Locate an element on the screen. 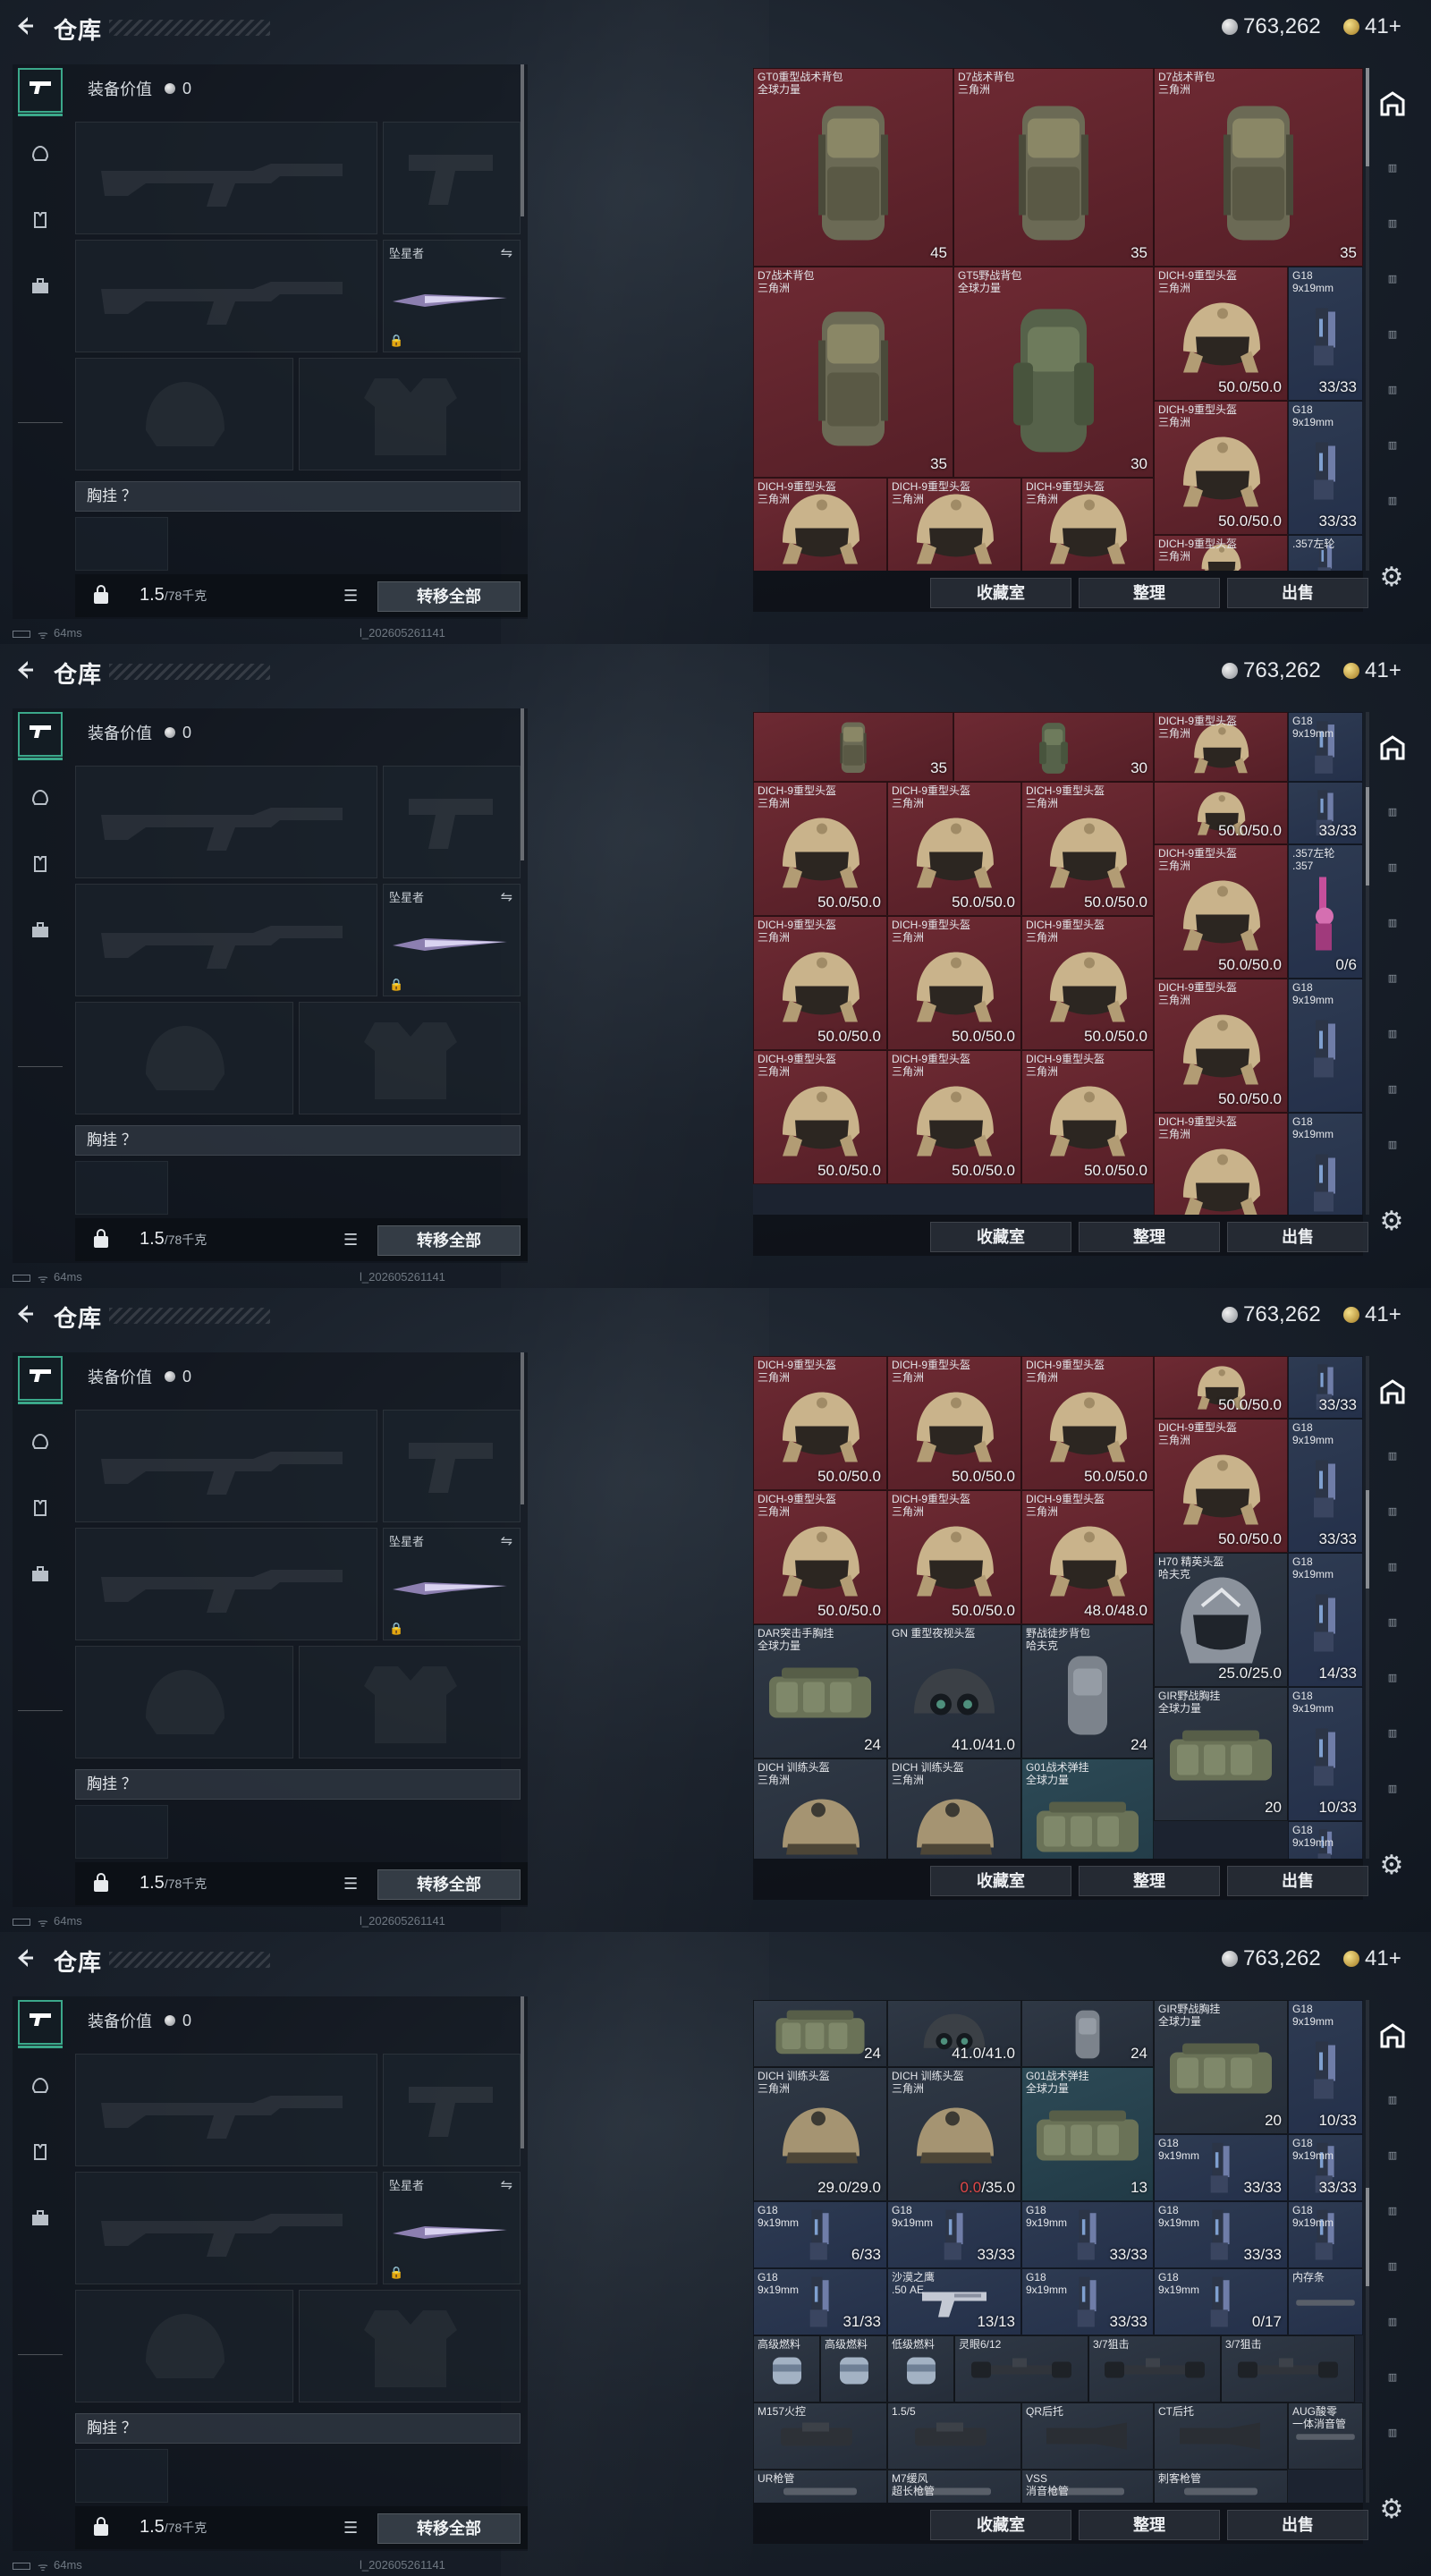 This screenshot has width=1431, height=2576. stash-item: .357左轮 is located at coordinates (1326, 553).